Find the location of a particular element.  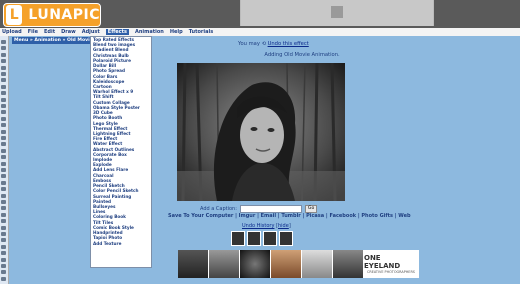

top-banner: L LUNAPIC is located at coordinates (260, 14).